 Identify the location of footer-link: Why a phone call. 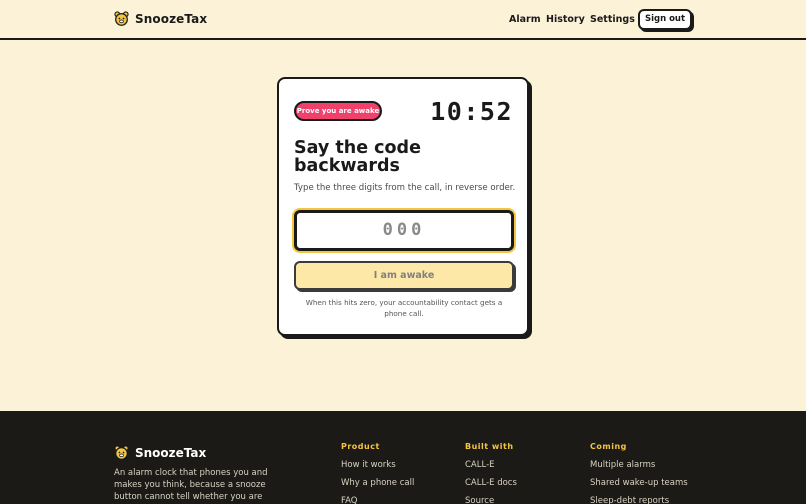
(377, 483).